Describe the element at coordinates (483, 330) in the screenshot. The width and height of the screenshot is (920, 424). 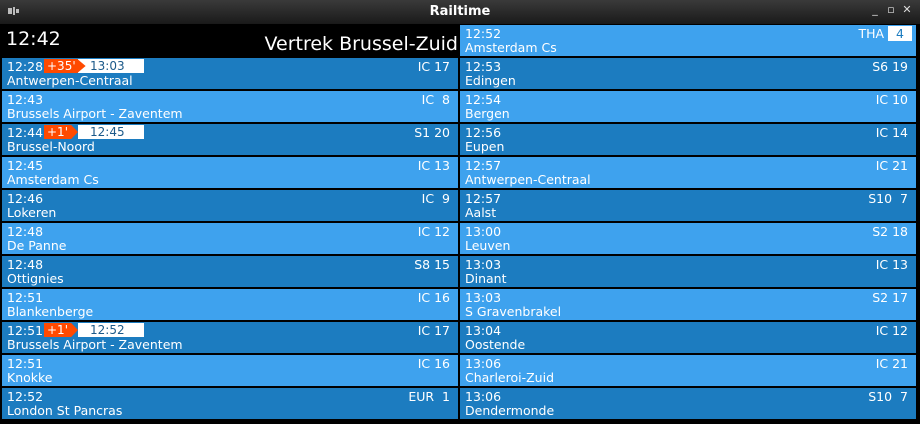
I see `departure-time: 13:04` at that location.